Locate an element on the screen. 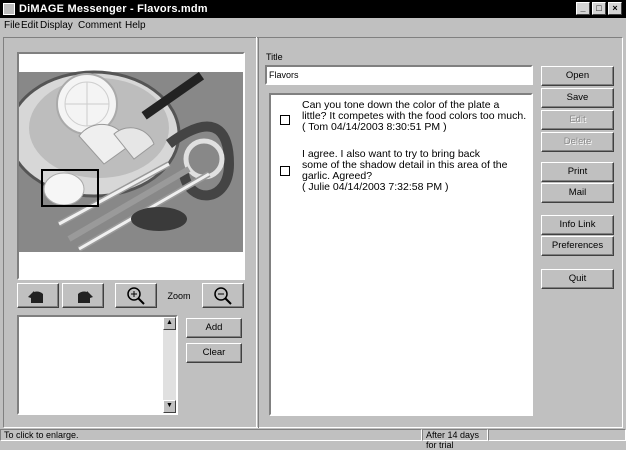 This screenshot has width=626, height=450. maximize-button: □ is located at coordinates (599, 8).